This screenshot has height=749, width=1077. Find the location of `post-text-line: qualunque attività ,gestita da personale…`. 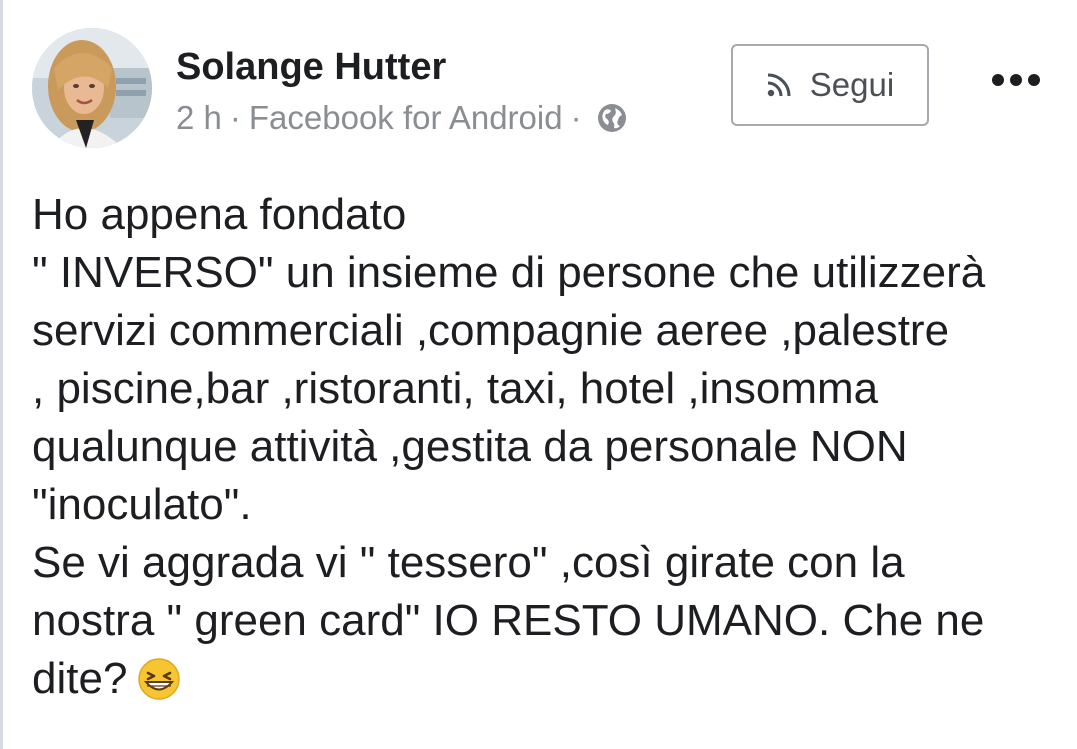

post-text-line: qualunque attività ,gestita da personale… is located at coordinates (470, 446).